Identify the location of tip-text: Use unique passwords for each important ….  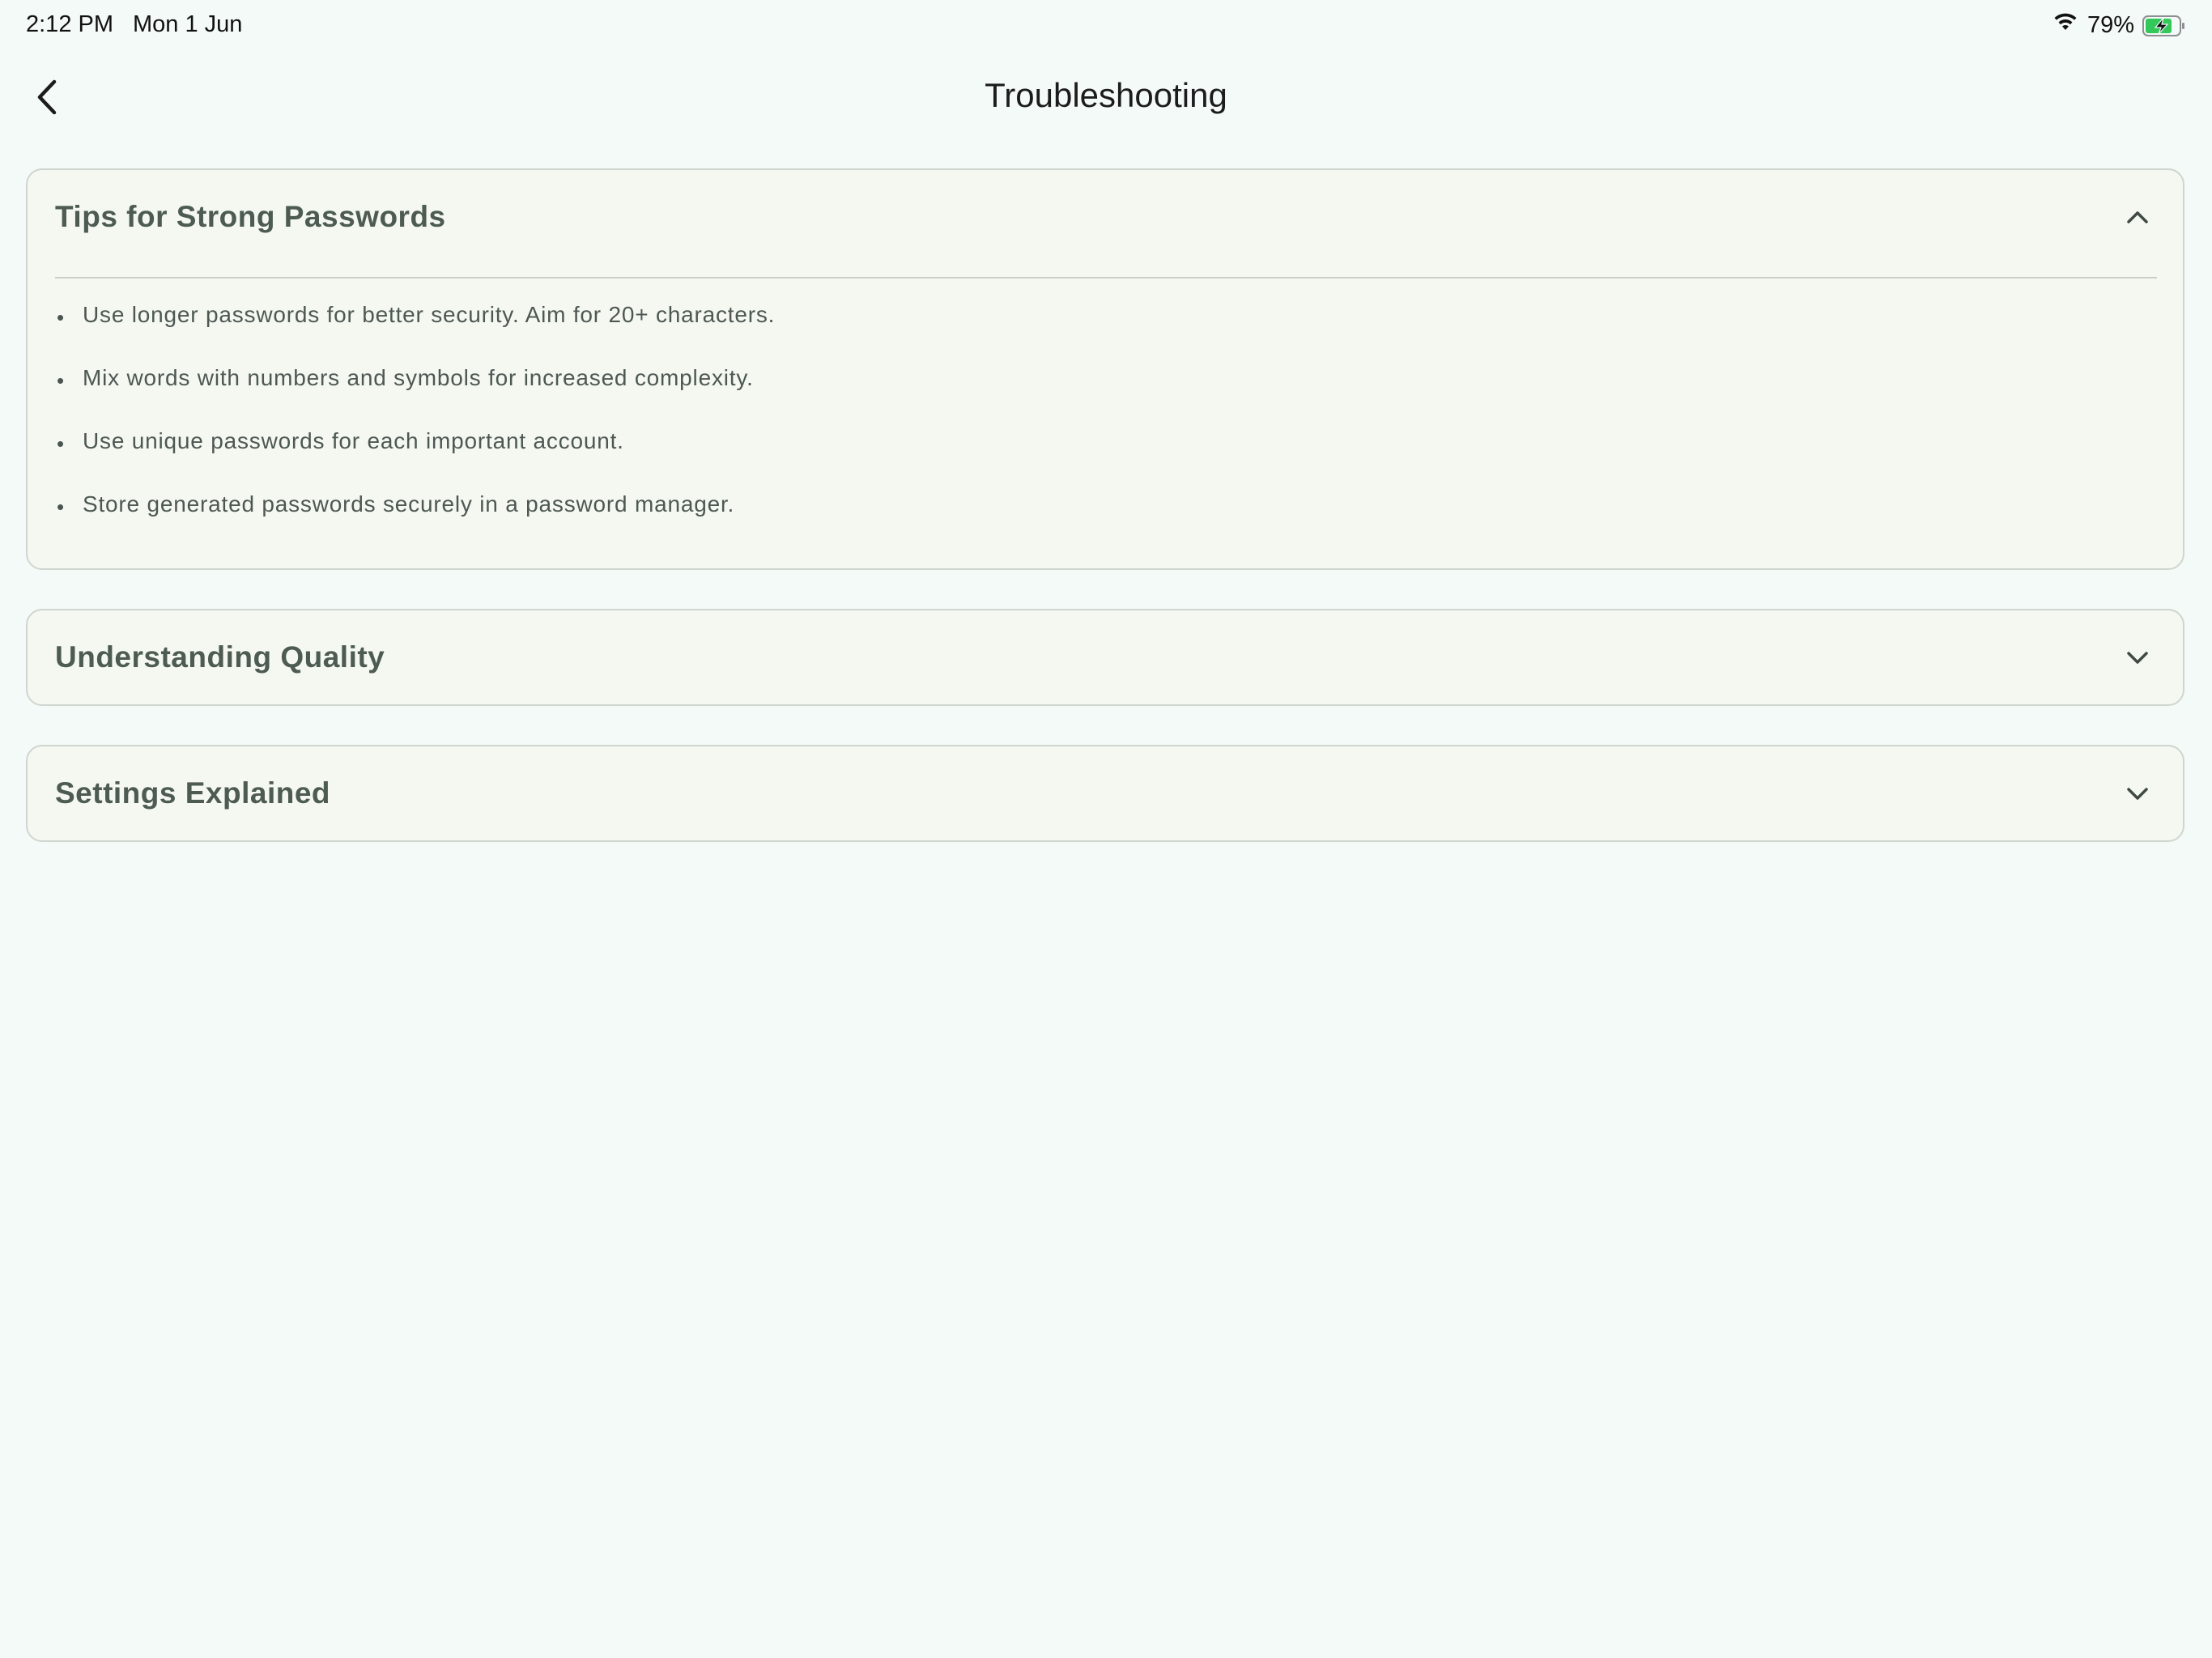
(354, 440).